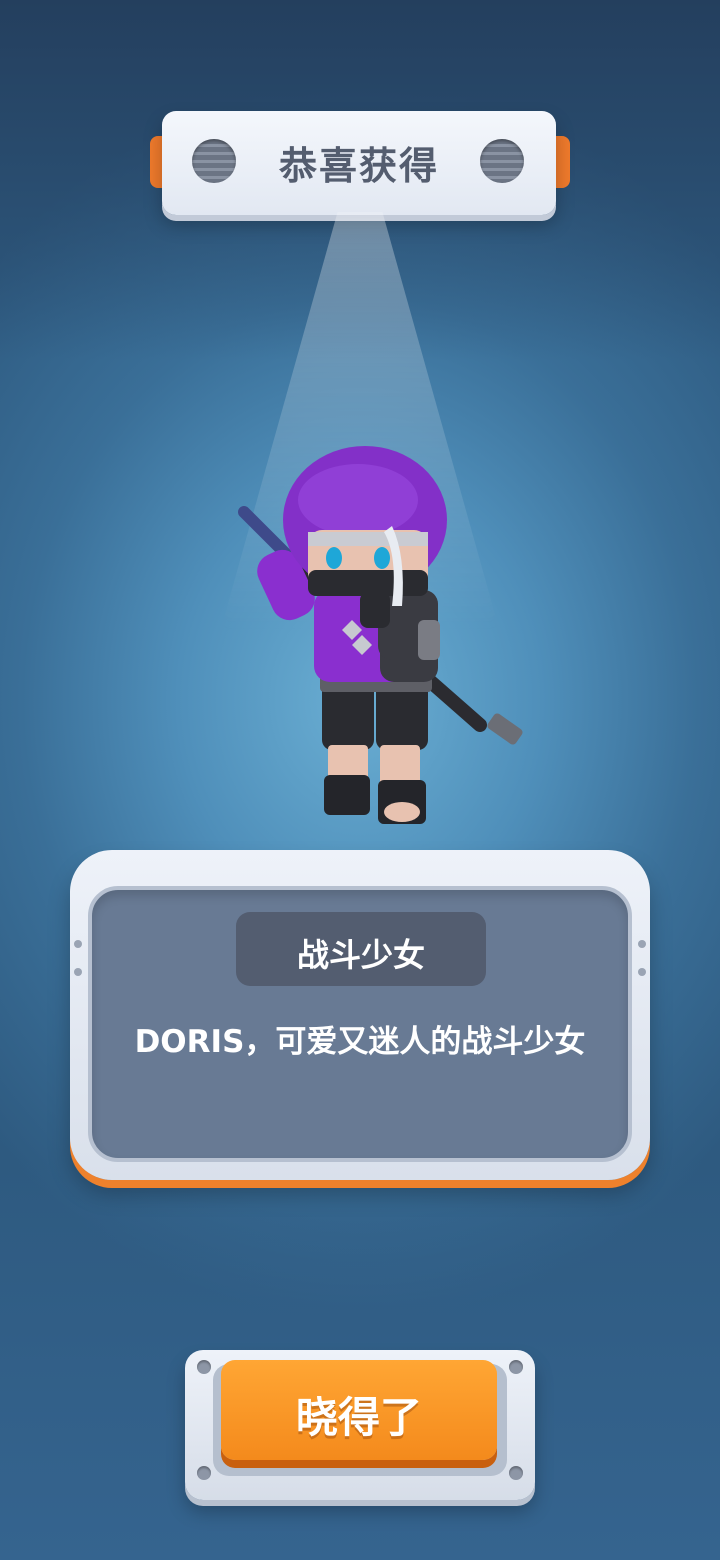  Describe the element at coordinates (360, 955) in the screenshot. I see `character-name: 战斗少女` at that location.